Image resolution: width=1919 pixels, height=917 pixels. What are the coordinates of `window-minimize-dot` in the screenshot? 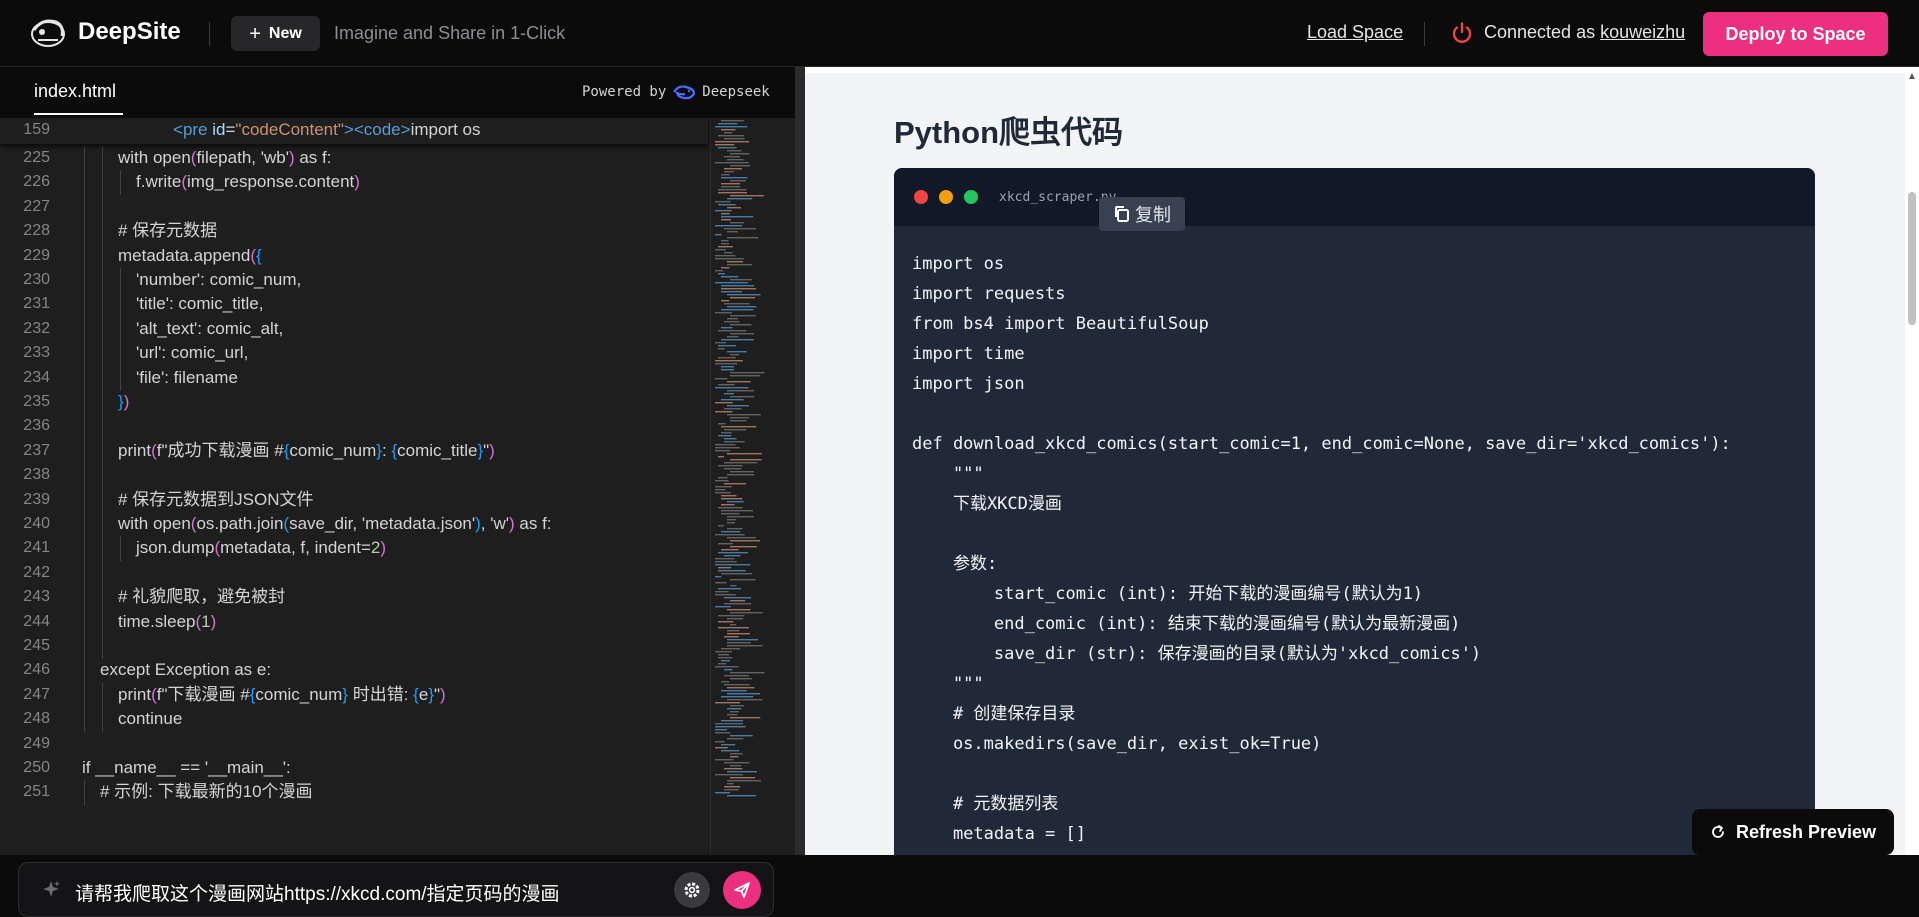 It's located at (946, 197).